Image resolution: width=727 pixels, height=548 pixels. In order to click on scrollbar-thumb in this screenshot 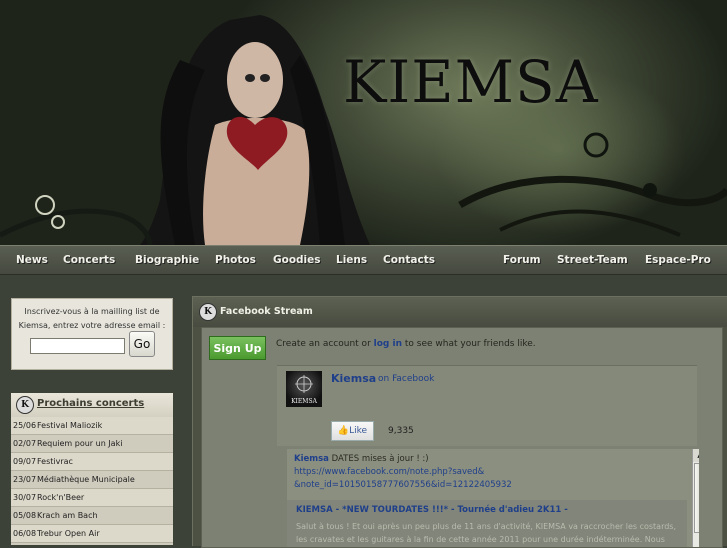, I will do `click(696, 498)`.